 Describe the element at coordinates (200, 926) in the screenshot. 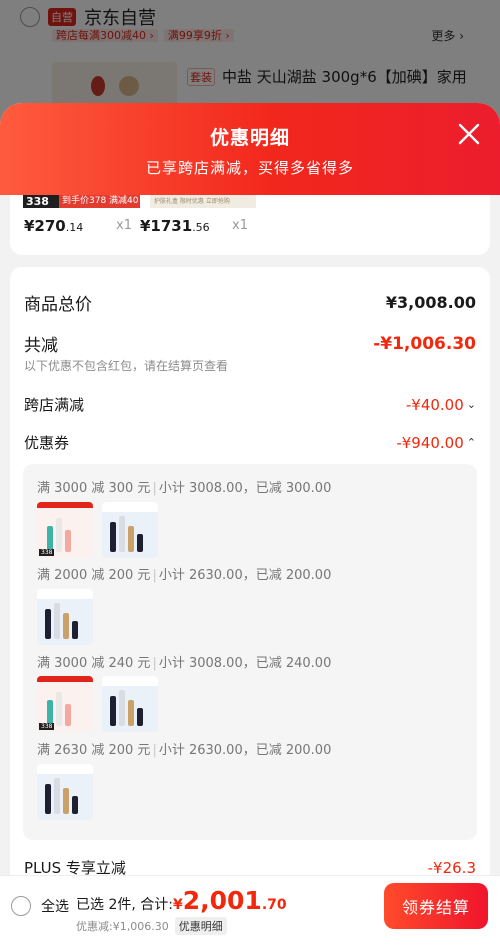

I see `discount-detail-button: 优惠明细` at that location.